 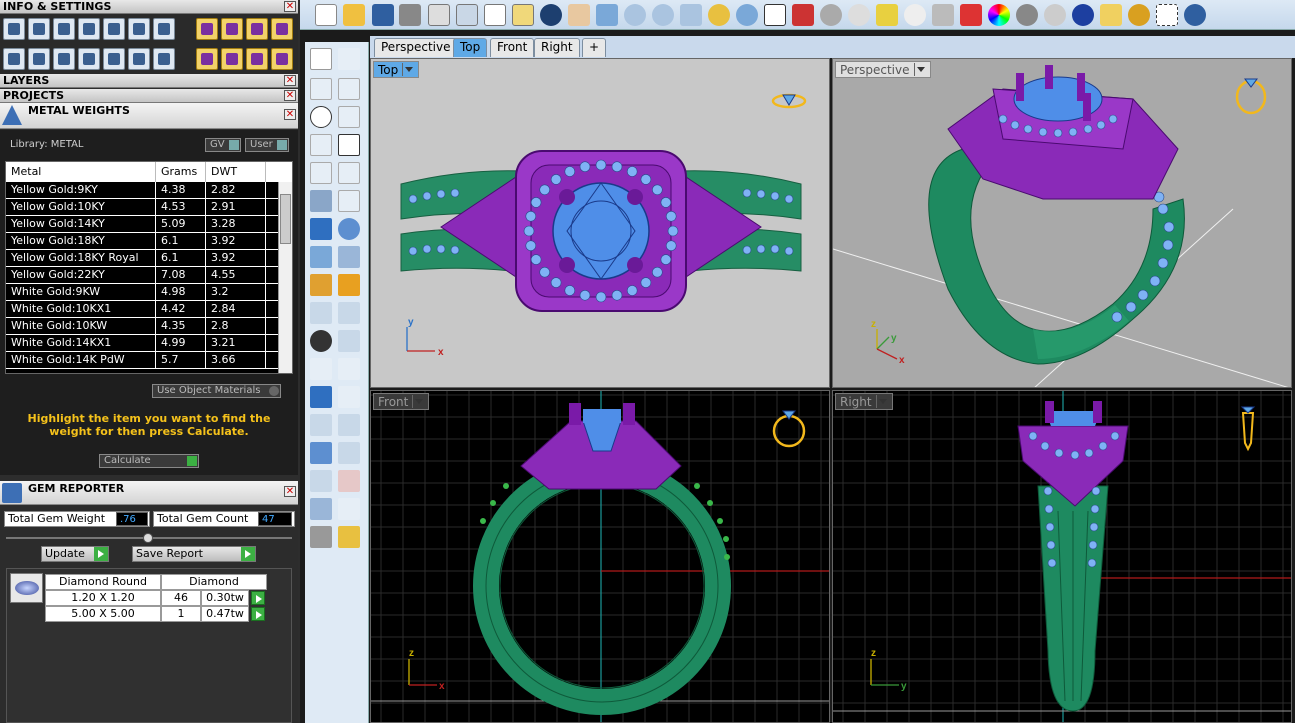 What do you see at coordinates (1027, 15) in the screenshot?
I see `shaded-sphere-icon` at bounding box center [1027, 15].